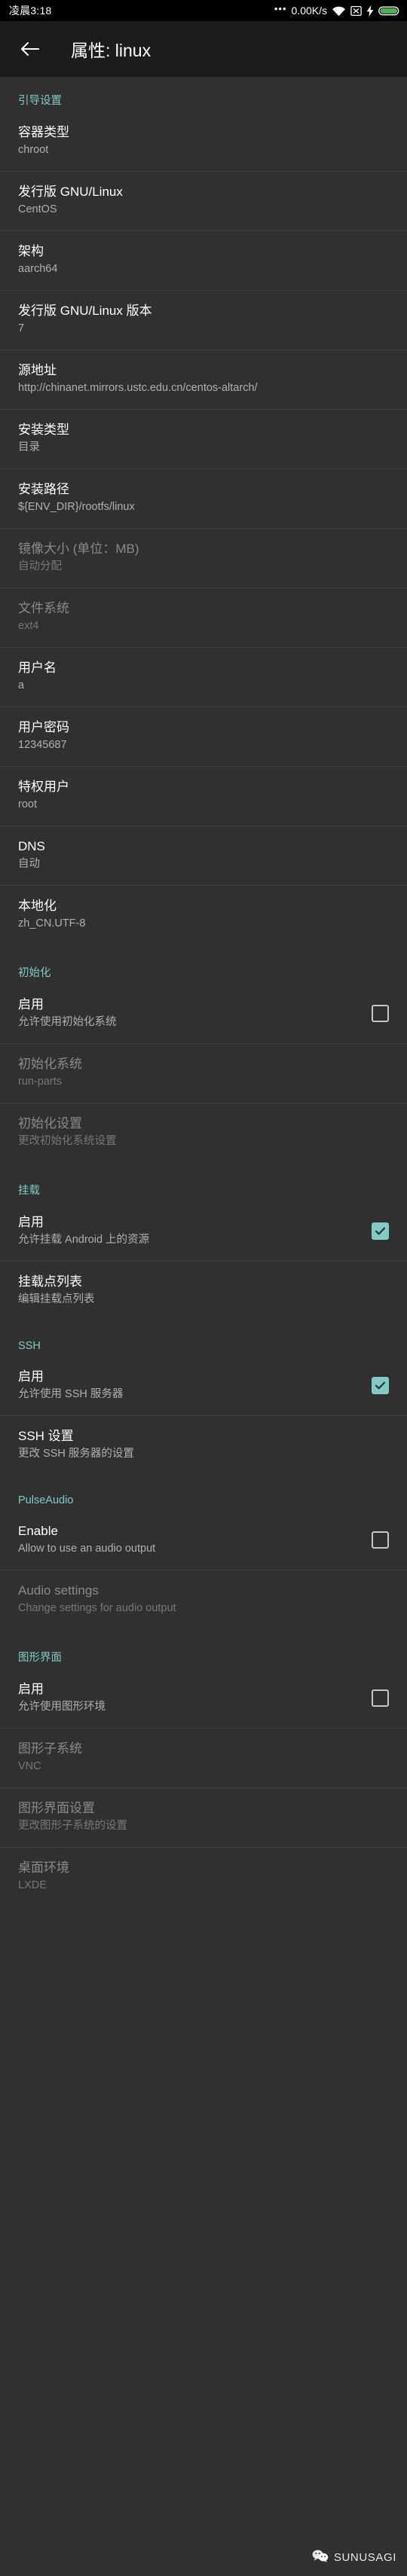 This screenshot has height=2576, width=407. What do you see at coordinates (380, 1698) in the screenshot?
I see `checkbox-gui-enable` at bounding box center [380, 1698].